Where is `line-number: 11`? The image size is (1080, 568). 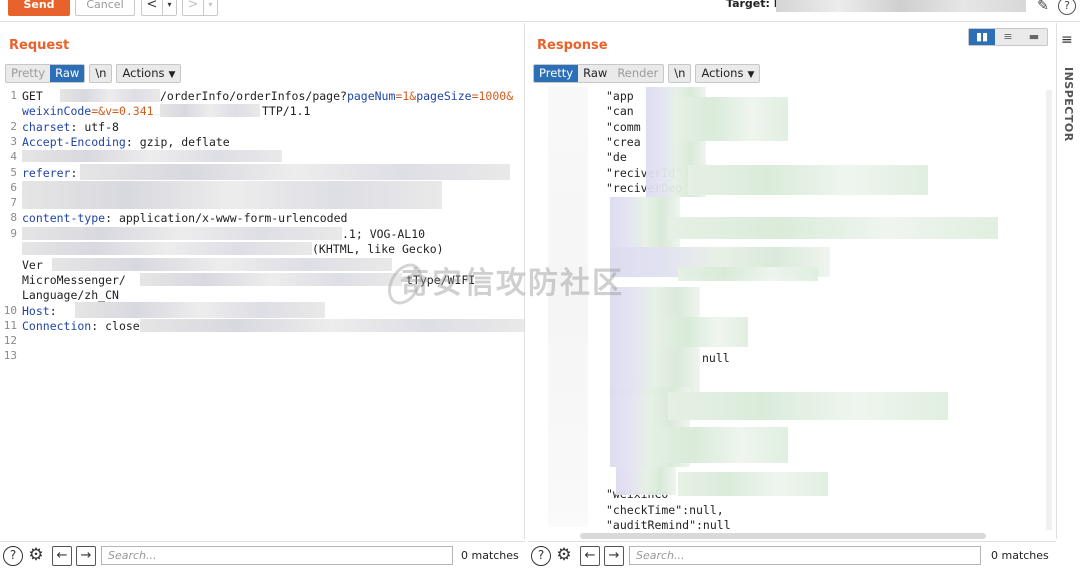
line-number: 11 is located at coordinates (10, 325).